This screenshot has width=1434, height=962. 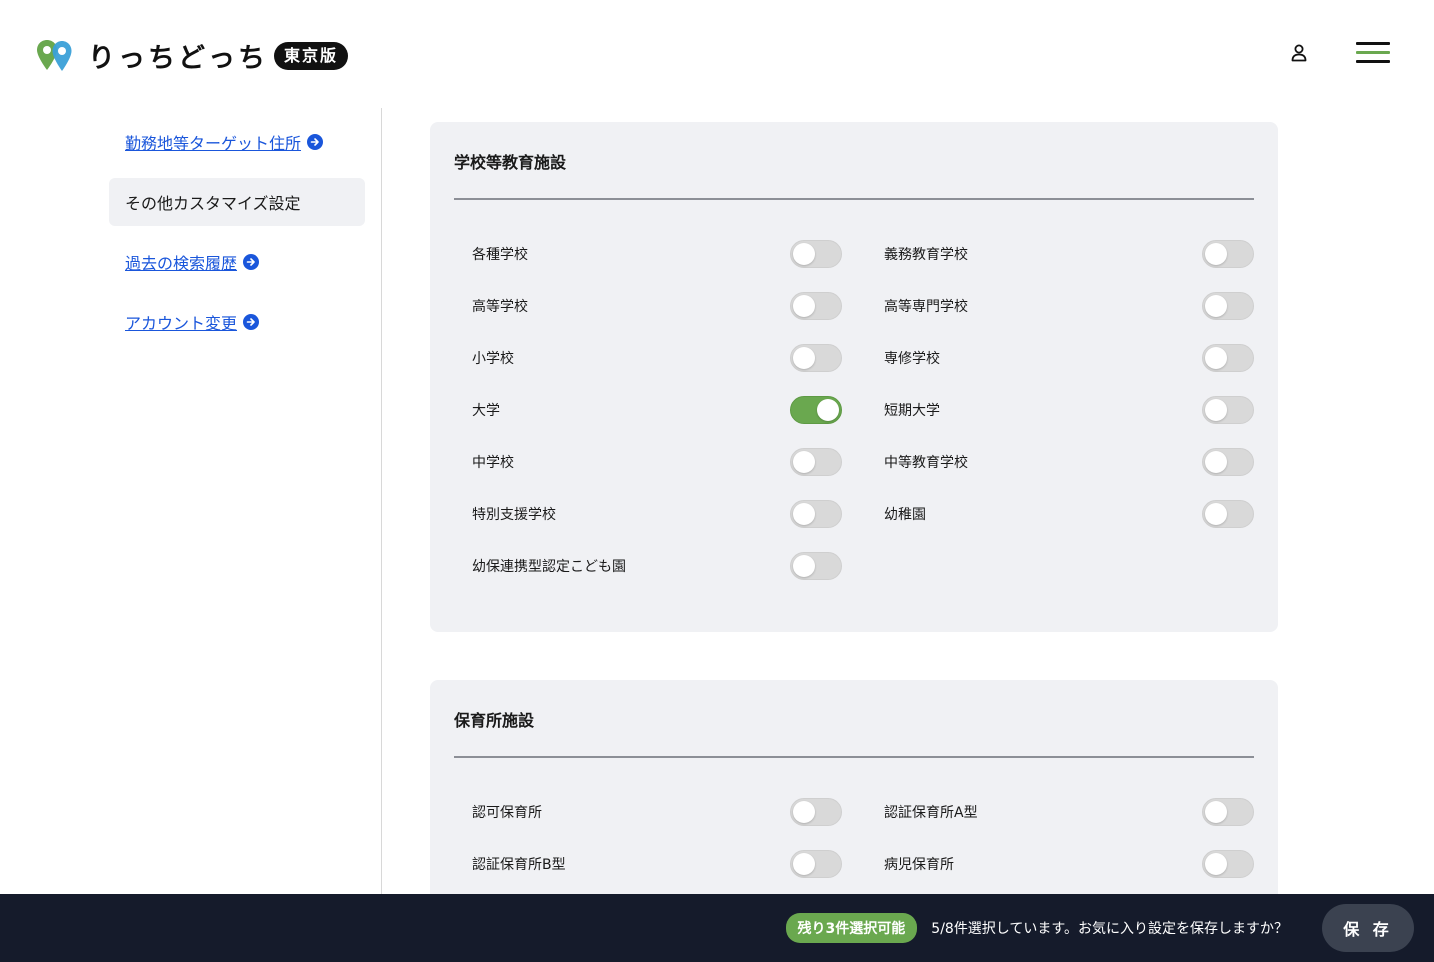 What do you see at coordinates (213, 203) in the screenshot?
I see `sidebar-item-label: その他カスタマイズ設定` at bounding box center [213, 203].